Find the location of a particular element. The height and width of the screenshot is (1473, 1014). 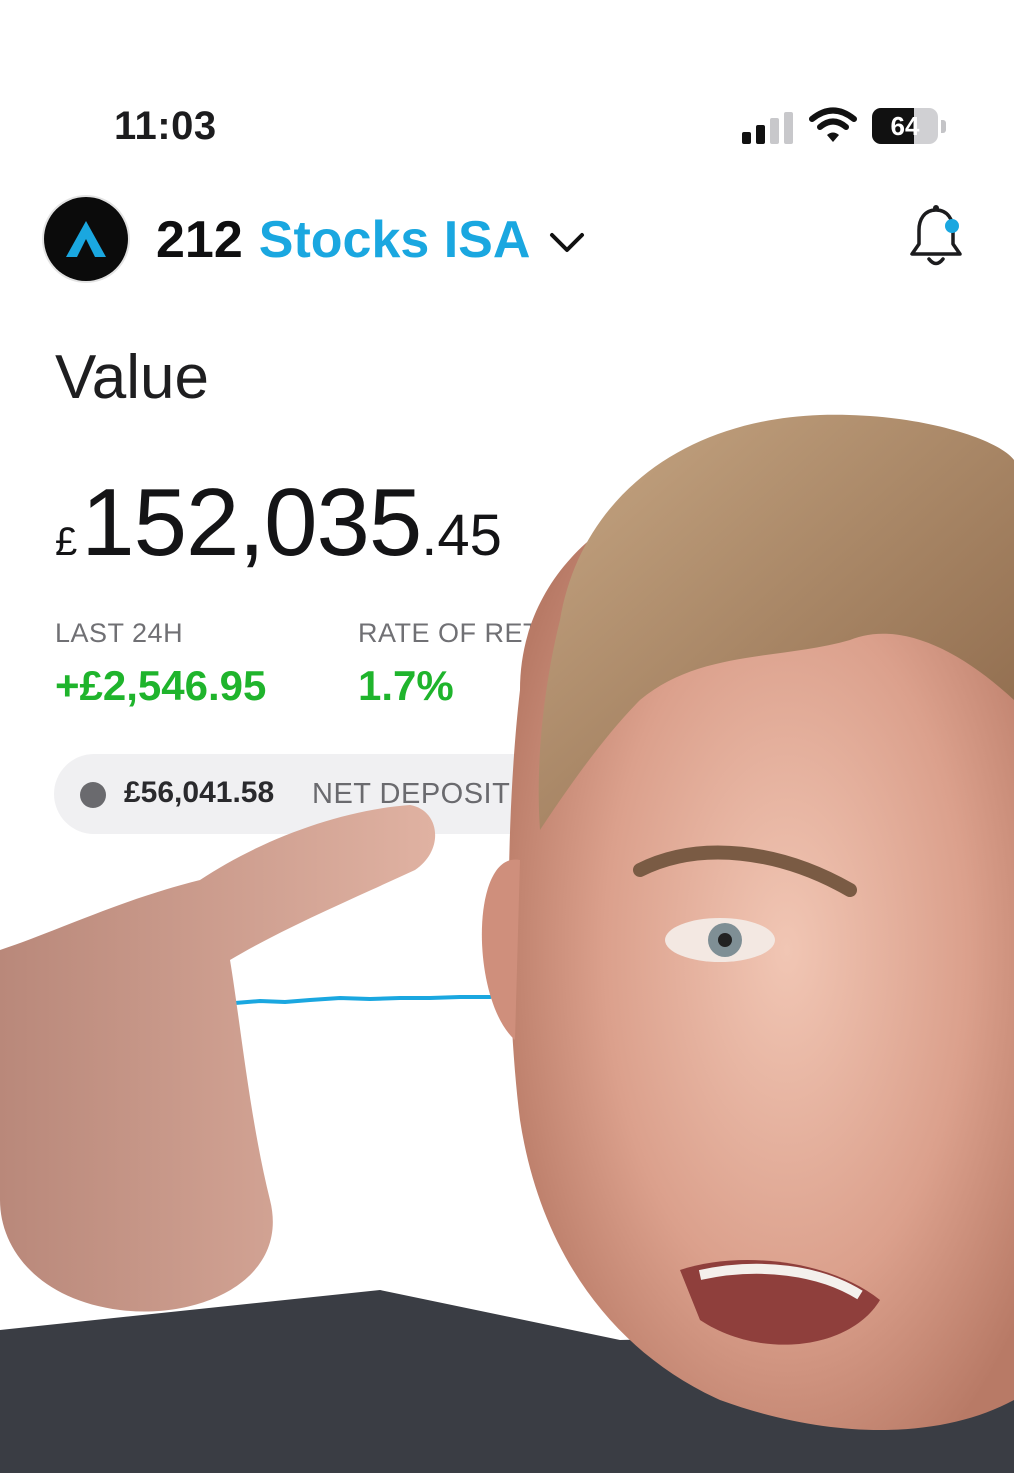

signal-icon is located at coordinates (767, 128).